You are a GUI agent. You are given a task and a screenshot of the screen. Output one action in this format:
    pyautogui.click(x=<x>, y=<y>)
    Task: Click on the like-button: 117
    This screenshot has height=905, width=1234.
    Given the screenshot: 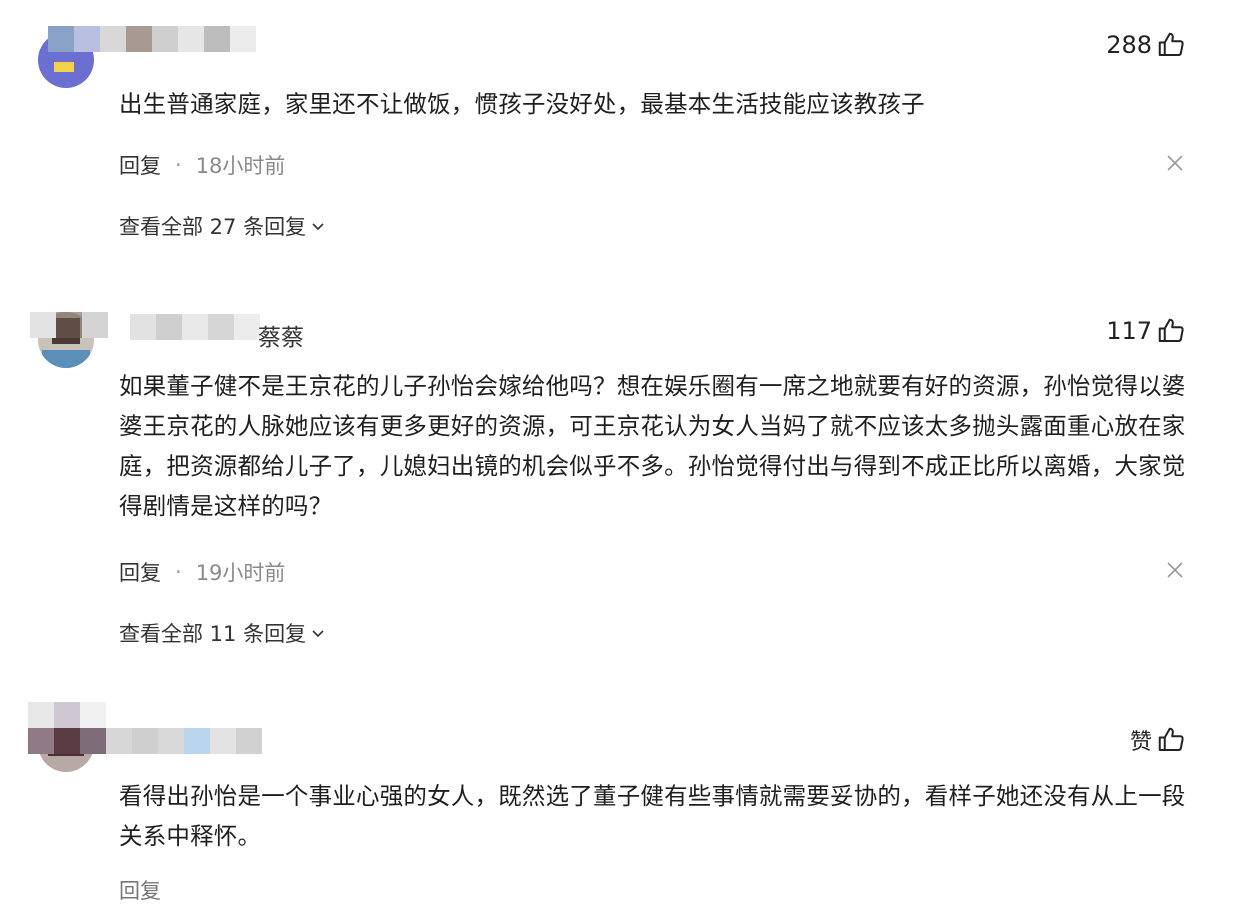 What is the action you would take?
    pyautogui.click(x=1146, y=331)
    